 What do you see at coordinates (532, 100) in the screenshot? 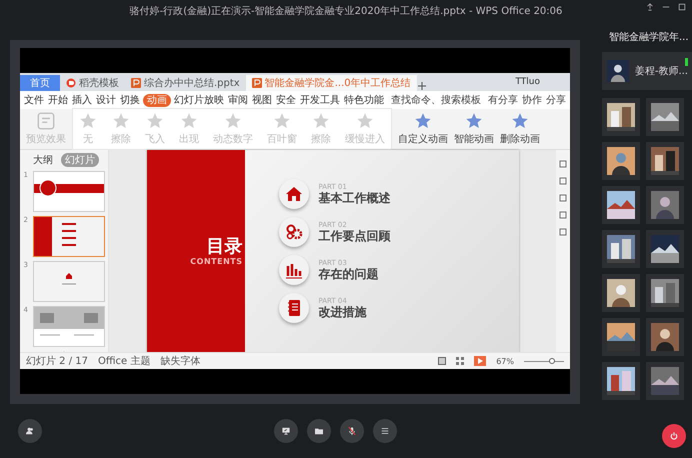
I see `toolbar-button: 协作` at bounding box center [532, 100].